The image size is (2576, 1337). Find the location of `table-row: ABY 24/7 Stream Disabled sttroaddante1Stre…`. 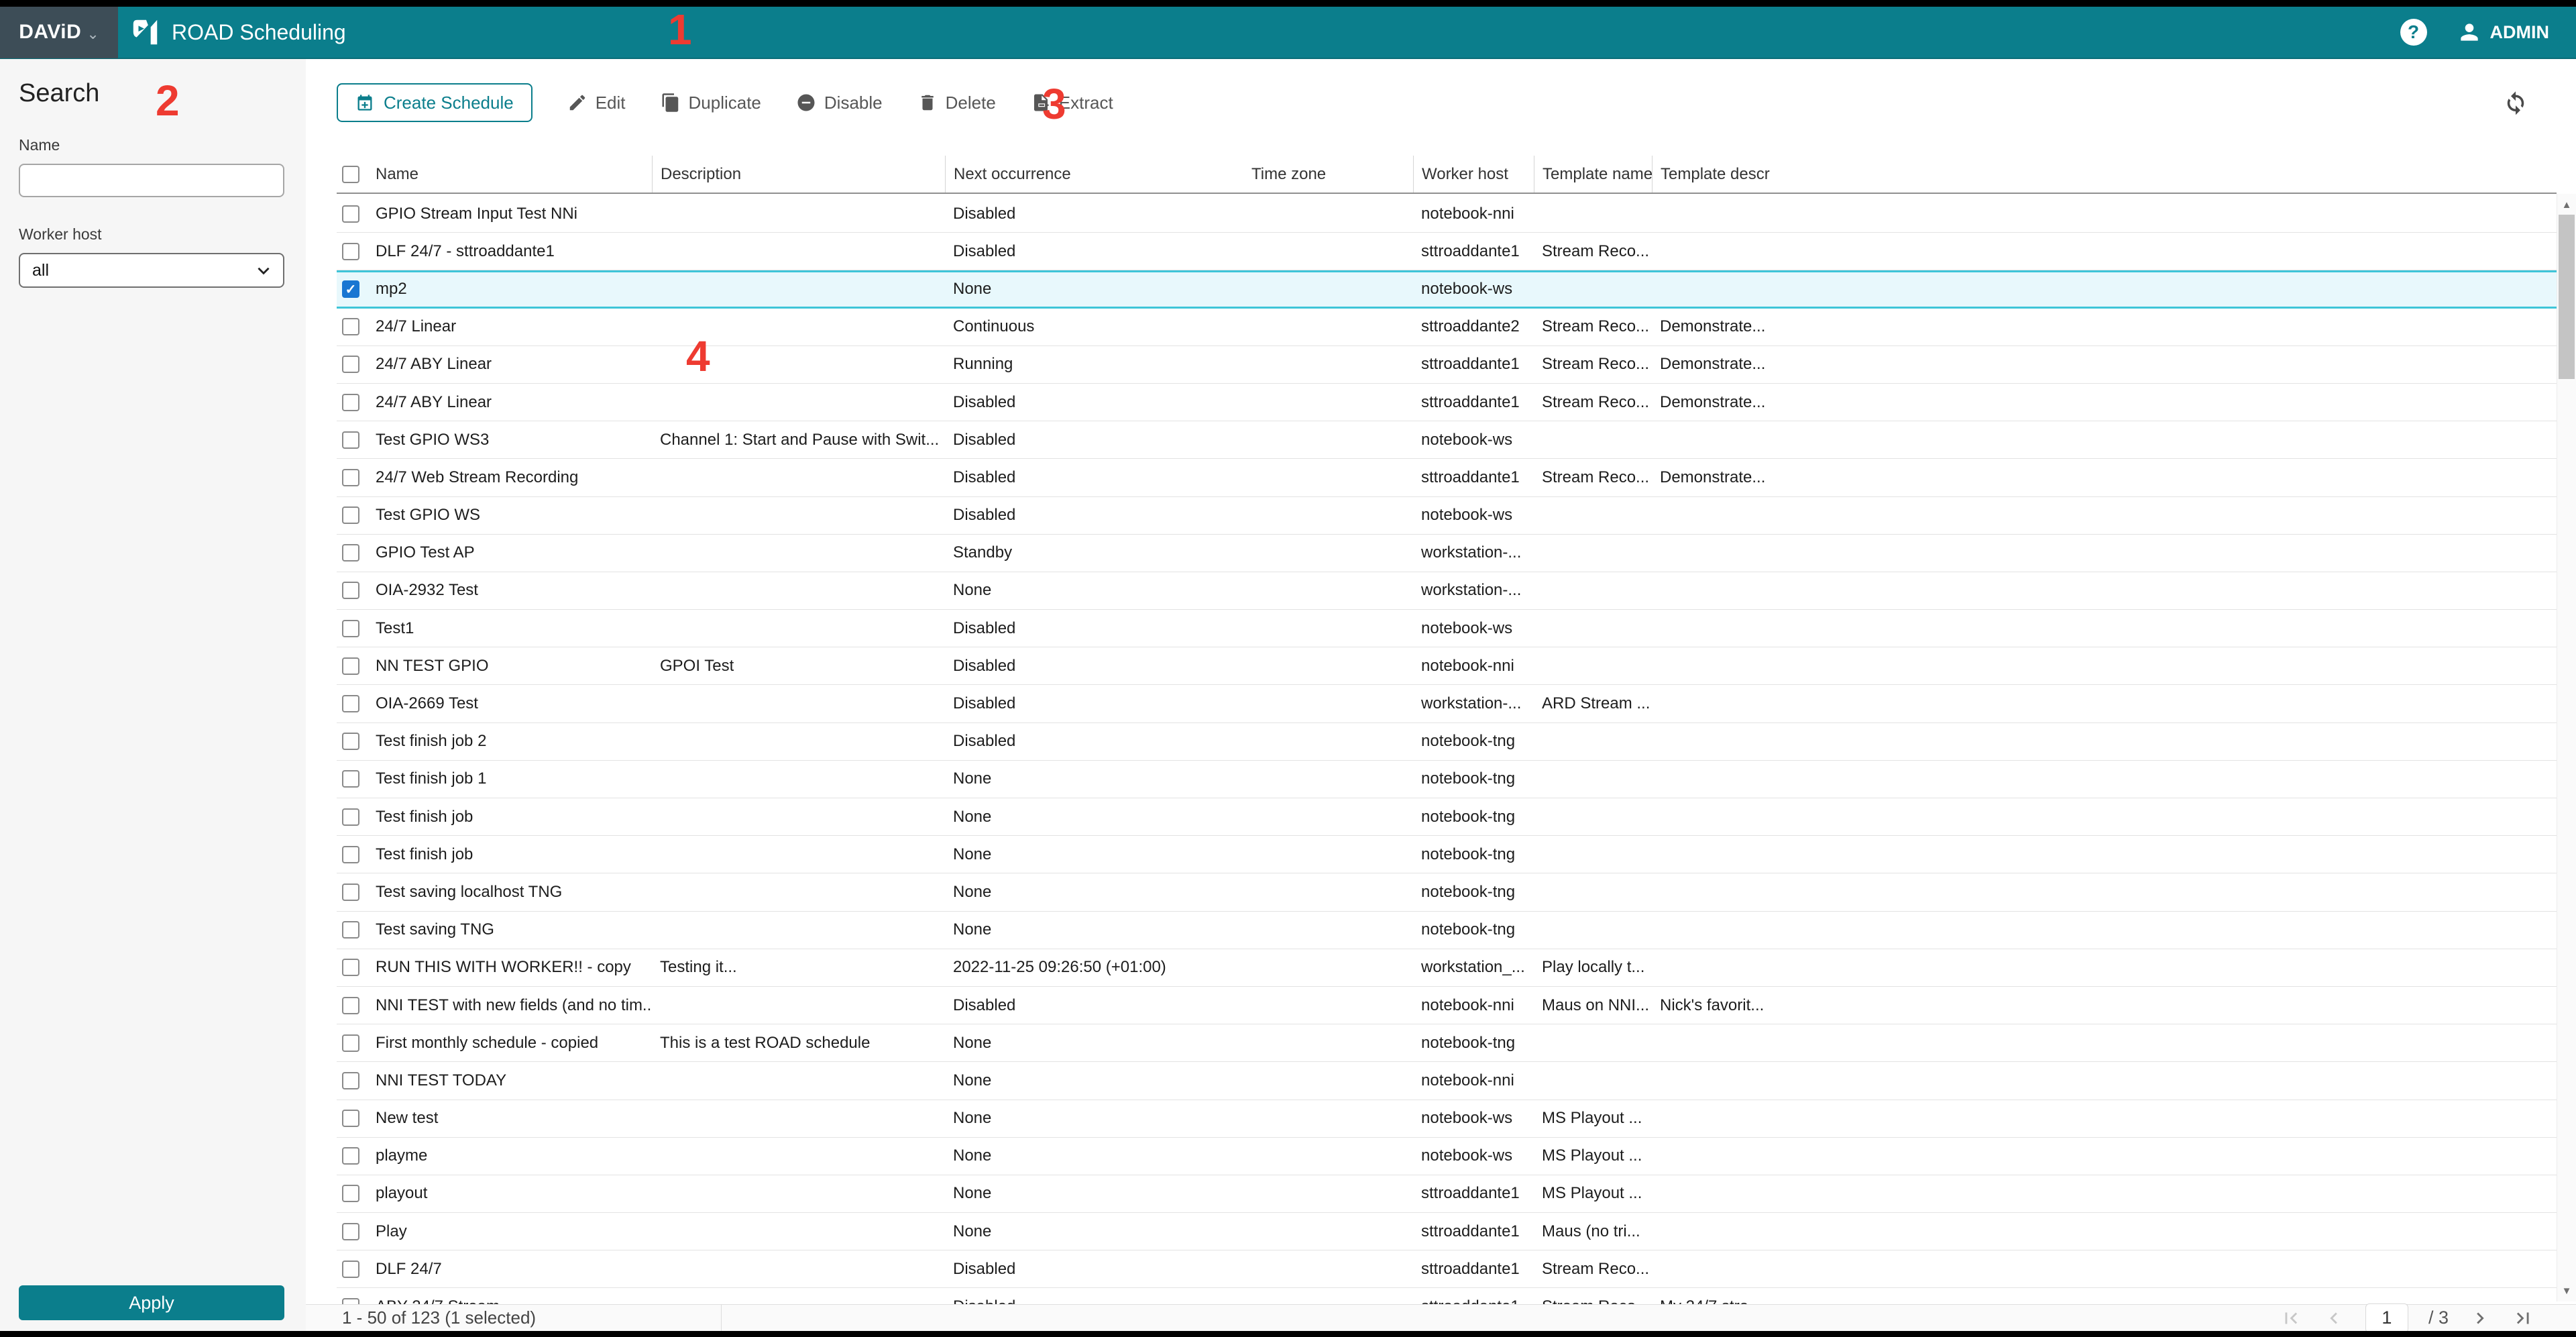

table-row: ABY 24/7 Stream Disabled sttroaddante1Stre… is located at coordinates (1447, 1296).